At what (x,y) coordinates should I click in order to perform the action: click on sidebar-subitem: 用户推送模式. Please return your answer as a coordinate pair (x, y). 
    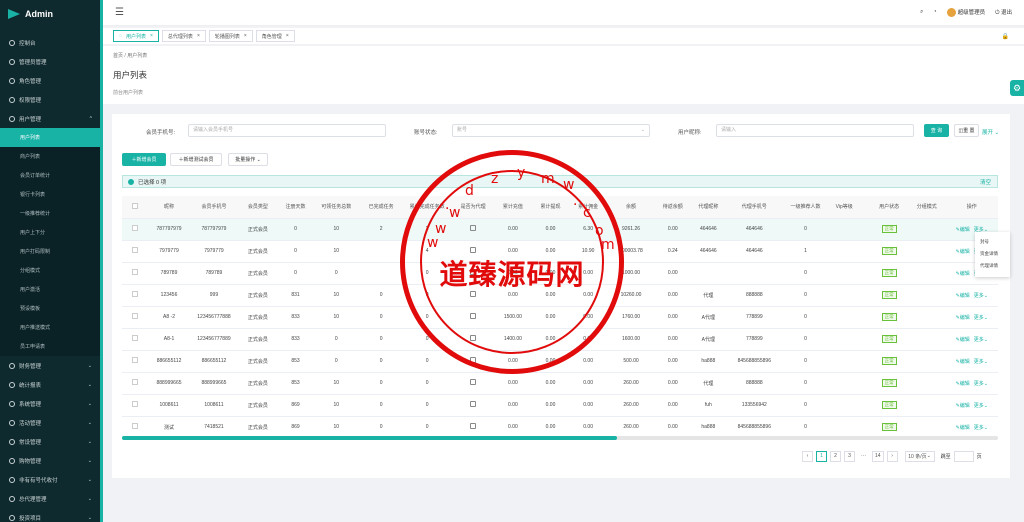
    Looking at the image, I should click on (50, 327).